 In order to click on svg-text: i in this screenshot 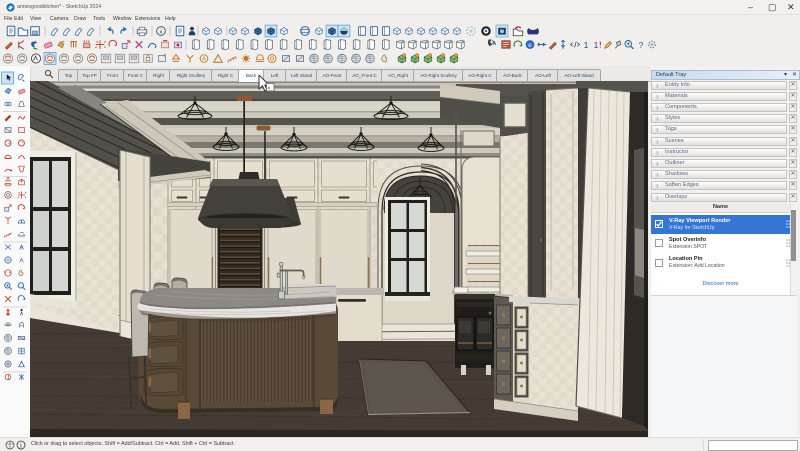, I will do `click(21, 445)`.